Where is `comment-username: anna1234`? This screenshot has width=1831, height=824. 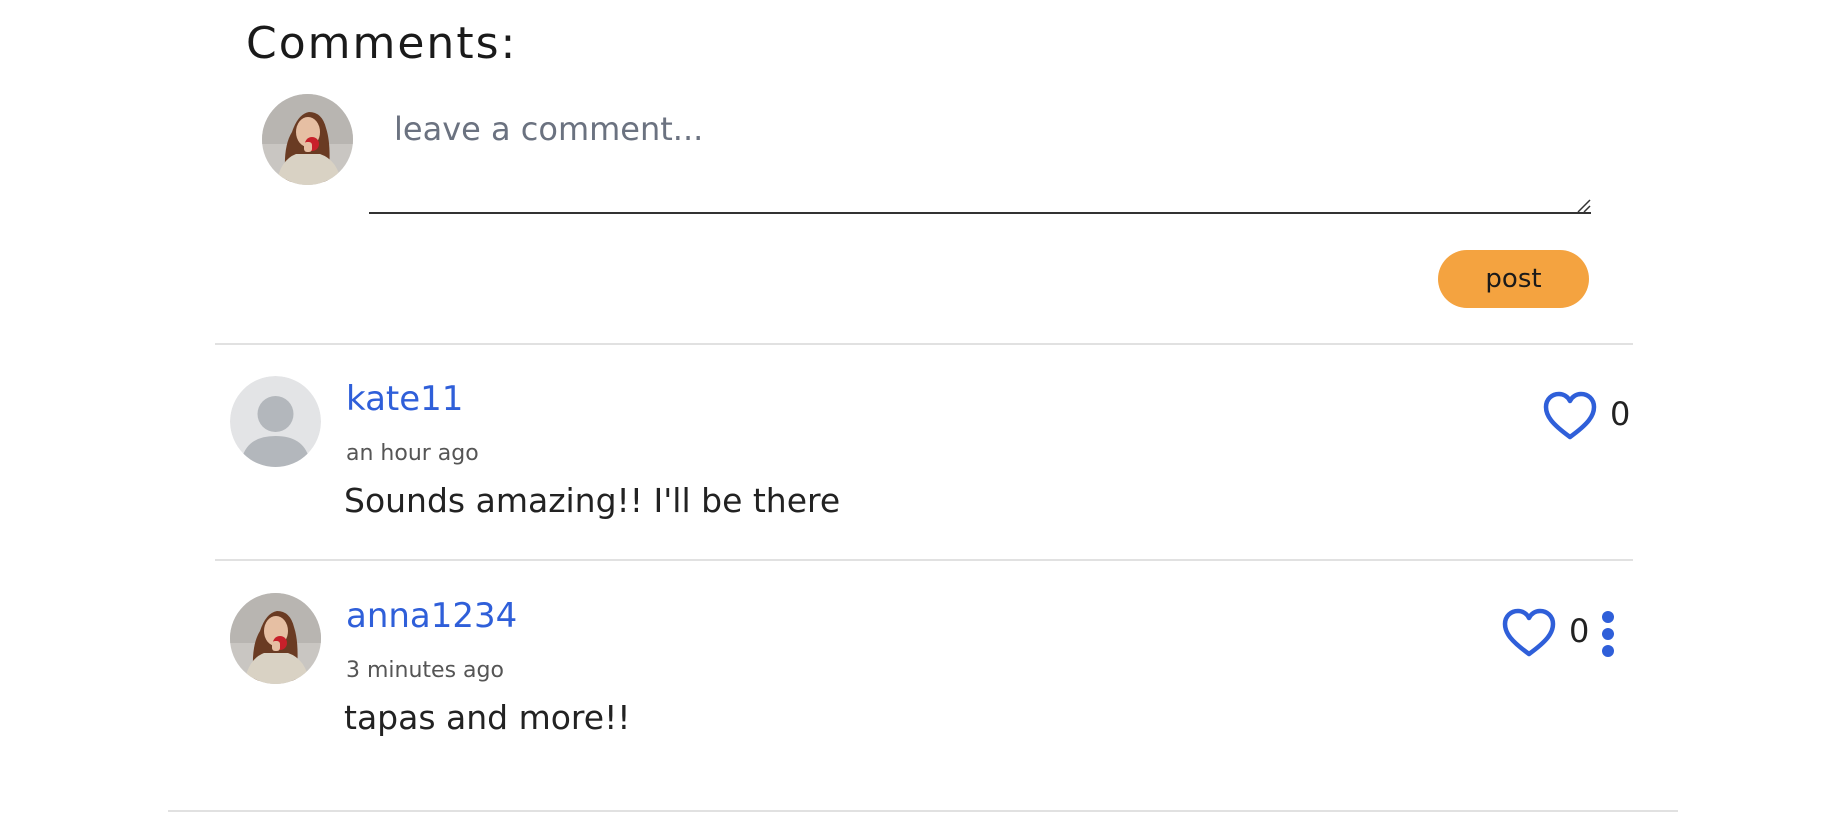
comment-username: anna1234 is located at coordinates (431, 616).